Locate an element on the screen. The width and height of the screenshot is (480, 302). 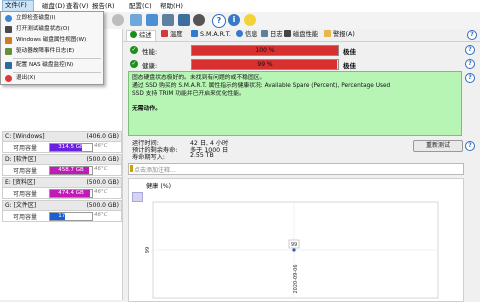
free-value: 474.4 GB is located at coordinates (71, 193).